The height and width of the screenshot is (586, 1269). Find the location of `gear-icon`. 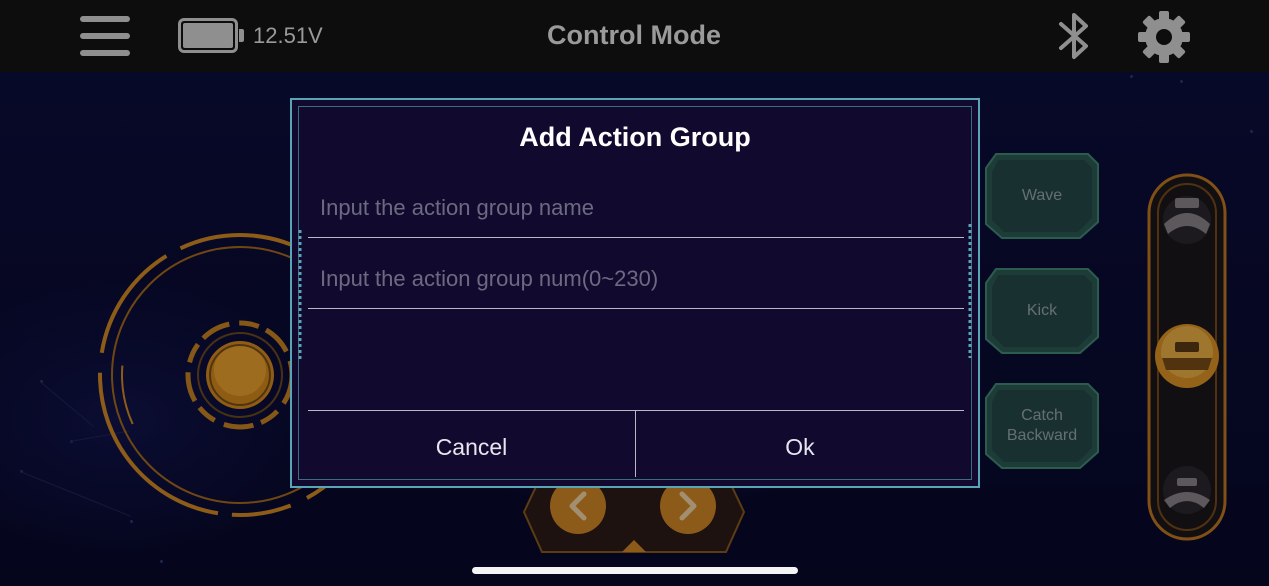

gear-icon is located at coordinates (1164, 37).